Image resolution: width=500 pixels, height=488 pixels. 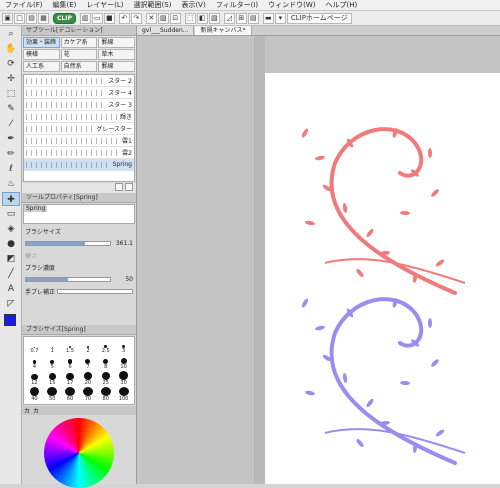 What do you see at coordinates (79, 453) in the screenshot?
I see `color-wheel` at bounding box center [79, 453].